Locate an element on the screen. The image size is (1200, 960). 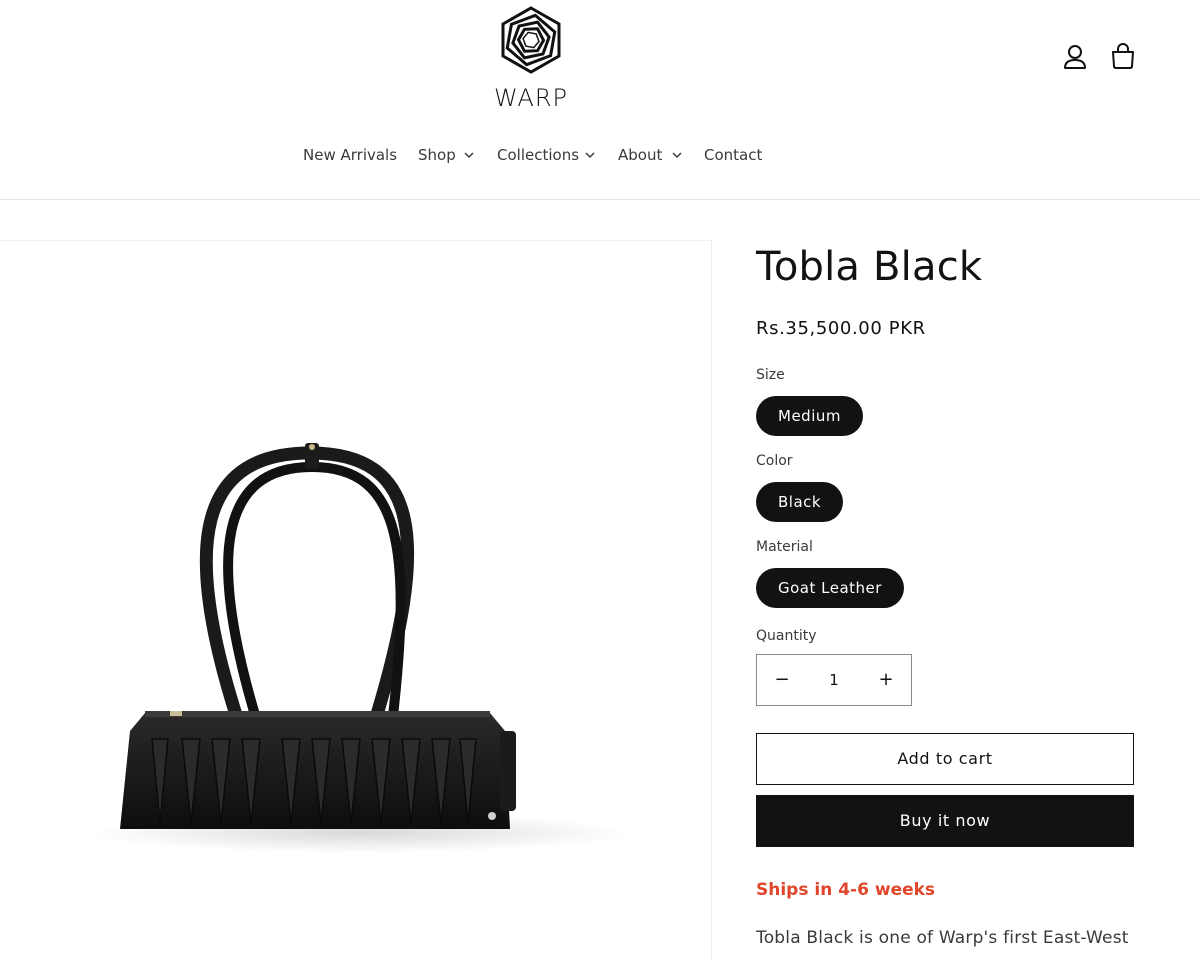
option-label-size: Size is located at coordinates (770, 375).